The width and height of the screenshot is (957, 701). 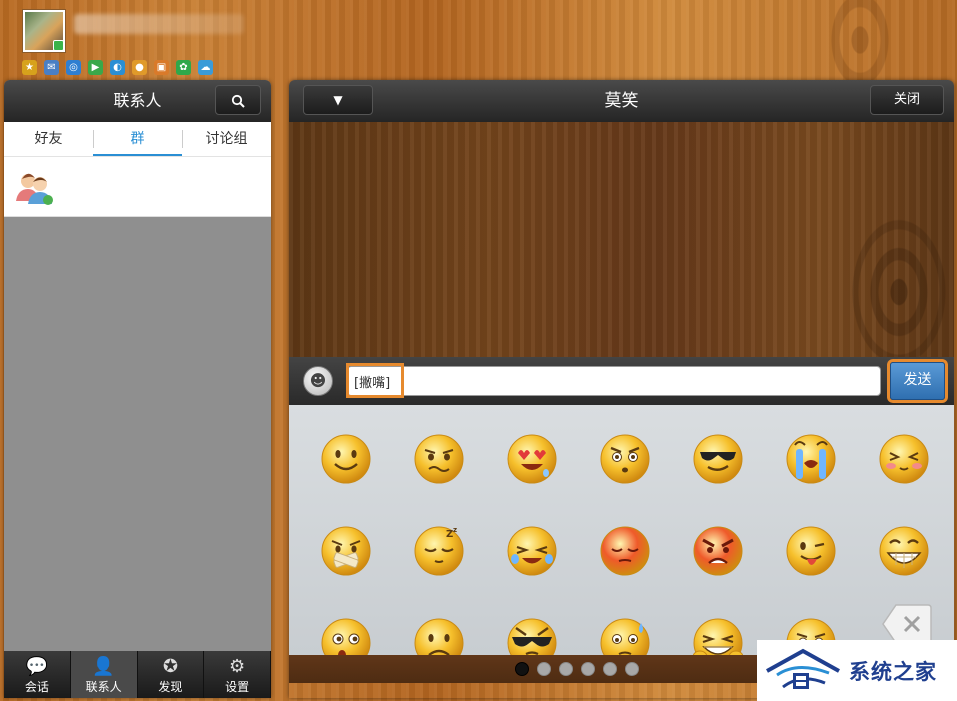 I want to click on contacts-title: 联系人, so click(x=137, y=100).